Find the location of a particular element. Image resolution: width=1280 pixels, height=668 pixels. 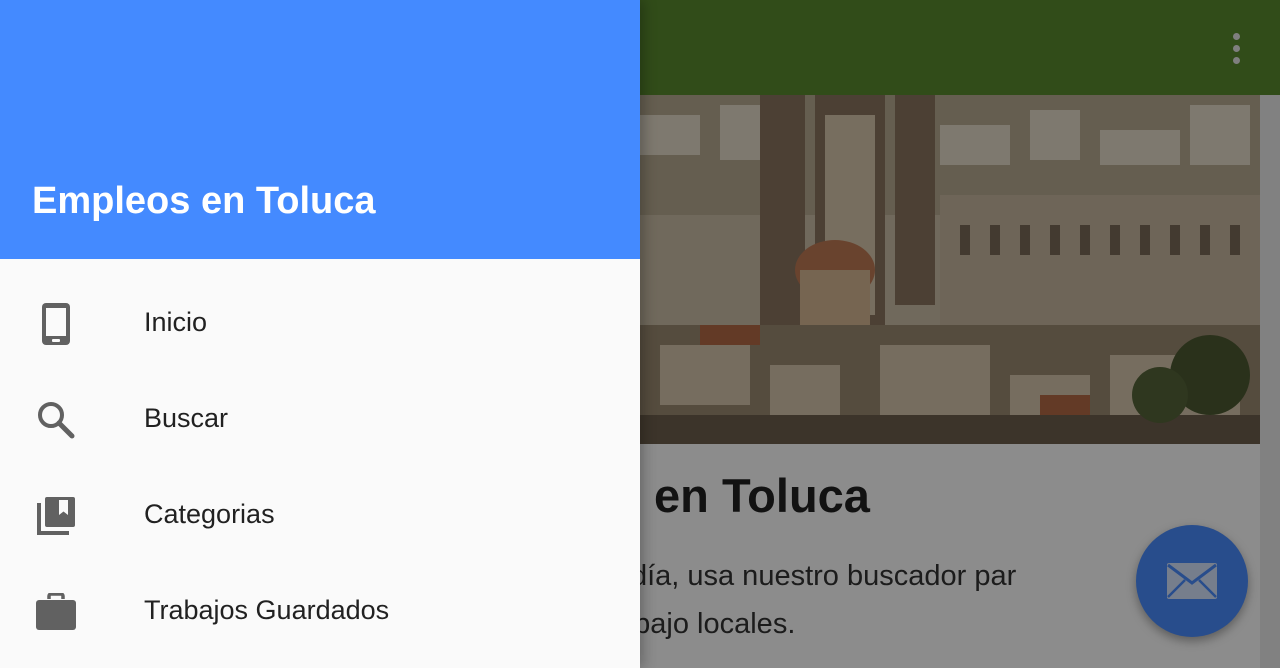

library-books-icon is located at coordinates (56, 516).